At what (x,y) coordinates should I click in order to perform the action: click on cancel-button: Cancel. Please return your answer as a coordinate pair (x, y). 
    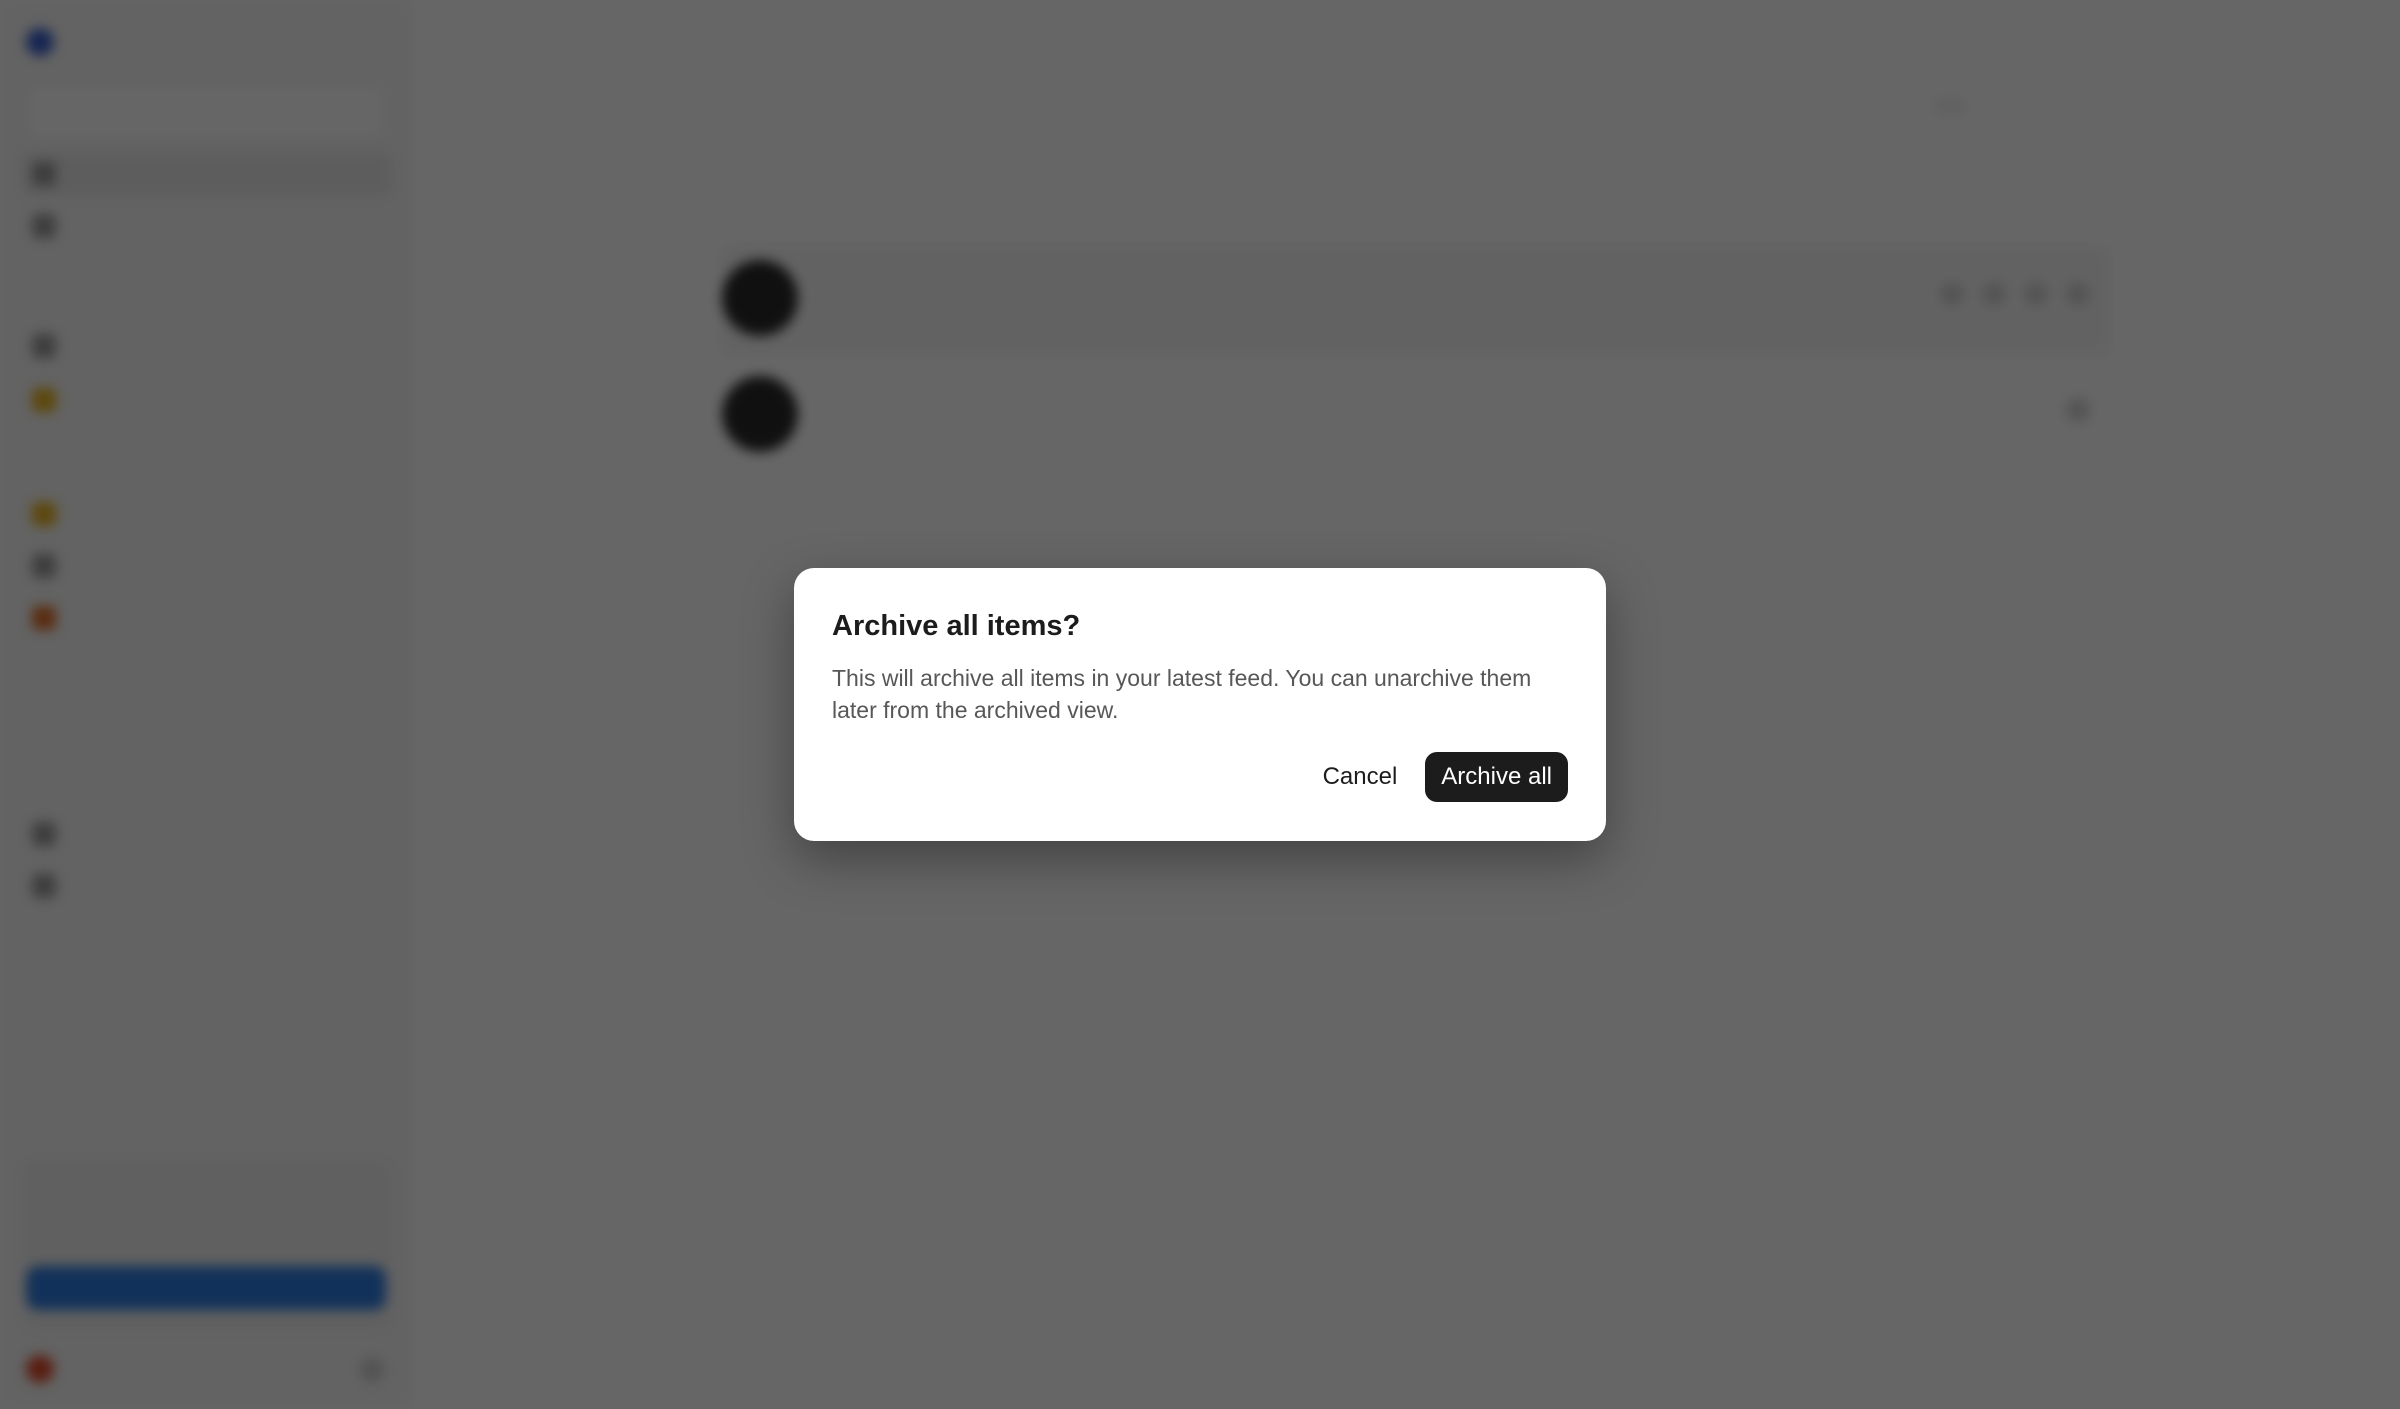
    Looking at the image, I should click on (1360, 777).